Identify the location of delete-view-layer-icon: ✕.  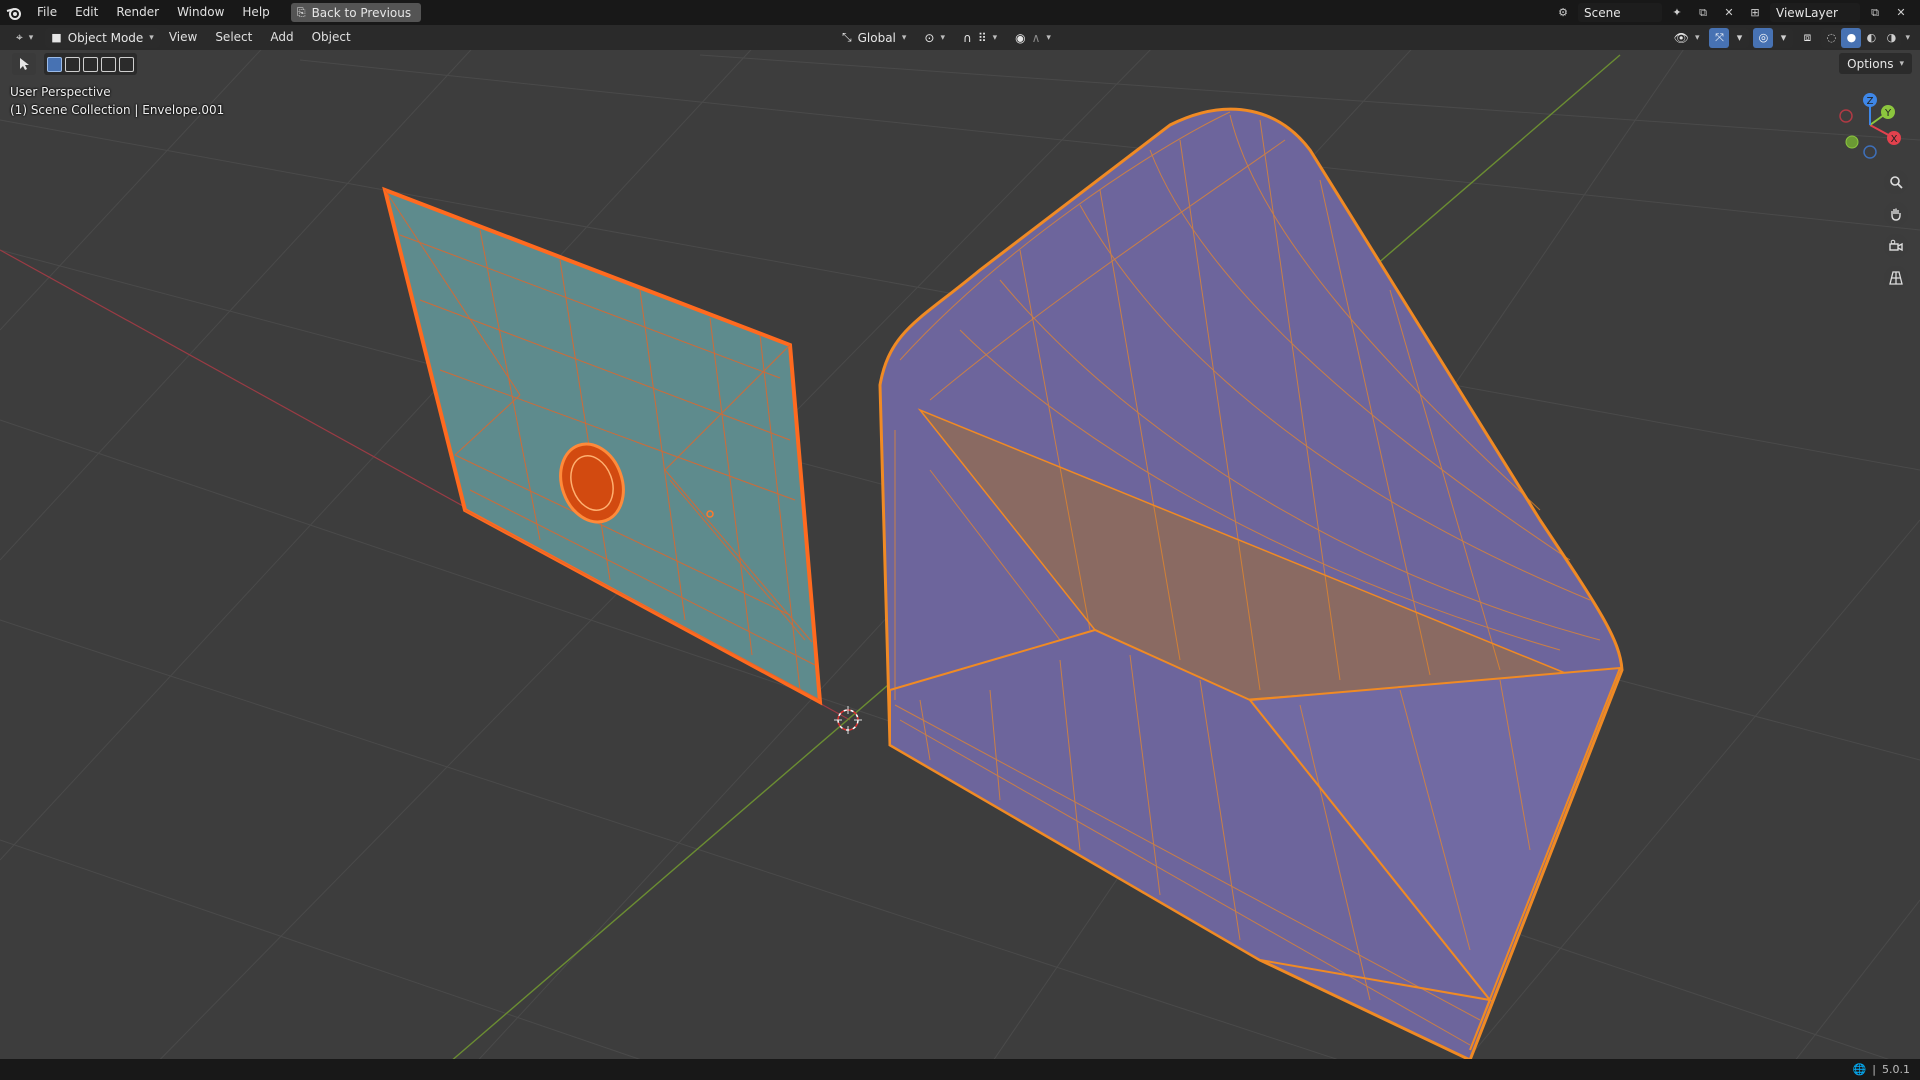
(1901, 12).